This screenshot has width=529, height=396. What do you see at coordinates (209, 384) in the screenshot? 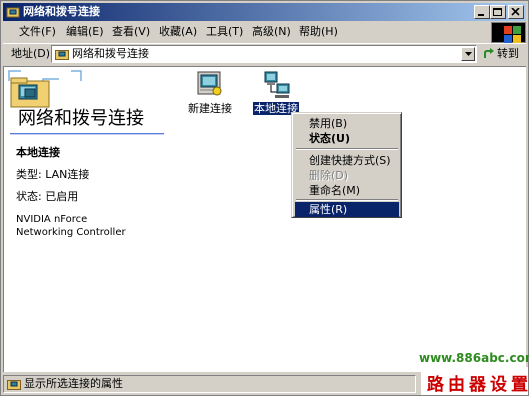
I see `status-field: 显示所选连接的属性` at bounding box center [209, 384].